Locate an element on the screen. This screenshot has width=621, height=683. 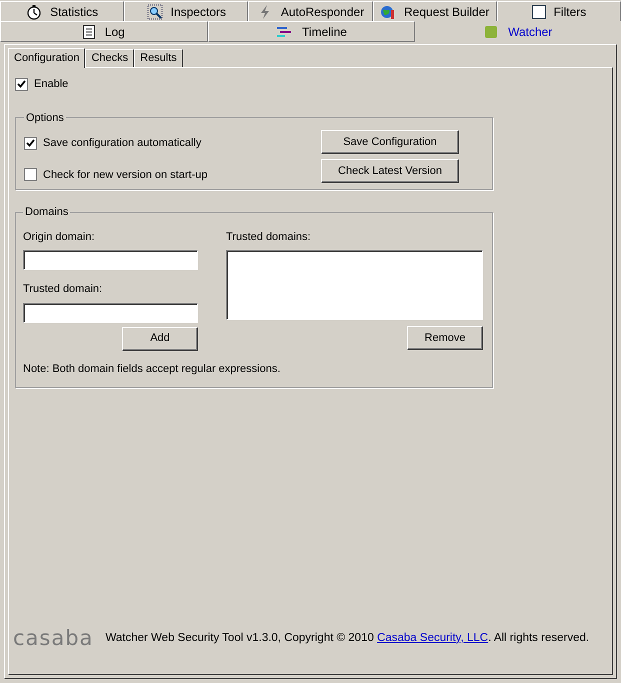
checkbox-icon is located at coordinates (539, 11).